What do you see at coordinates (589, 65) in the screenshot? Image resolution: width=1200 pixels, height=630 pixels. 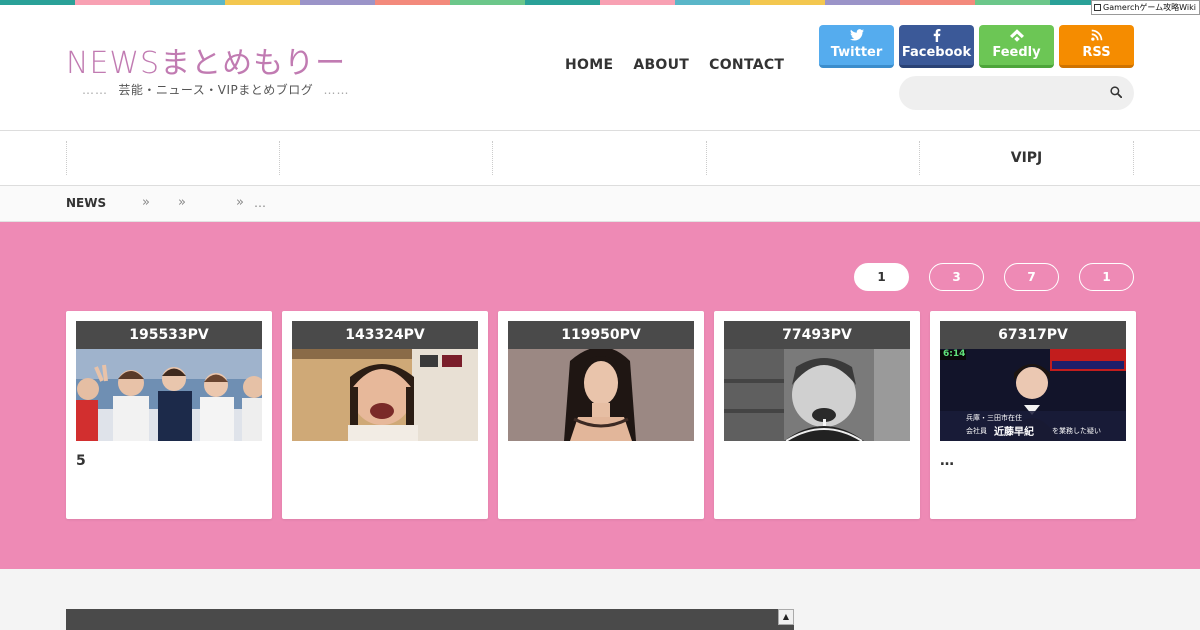 I see `nav-home: HOME` at bounding box center [589, 65].